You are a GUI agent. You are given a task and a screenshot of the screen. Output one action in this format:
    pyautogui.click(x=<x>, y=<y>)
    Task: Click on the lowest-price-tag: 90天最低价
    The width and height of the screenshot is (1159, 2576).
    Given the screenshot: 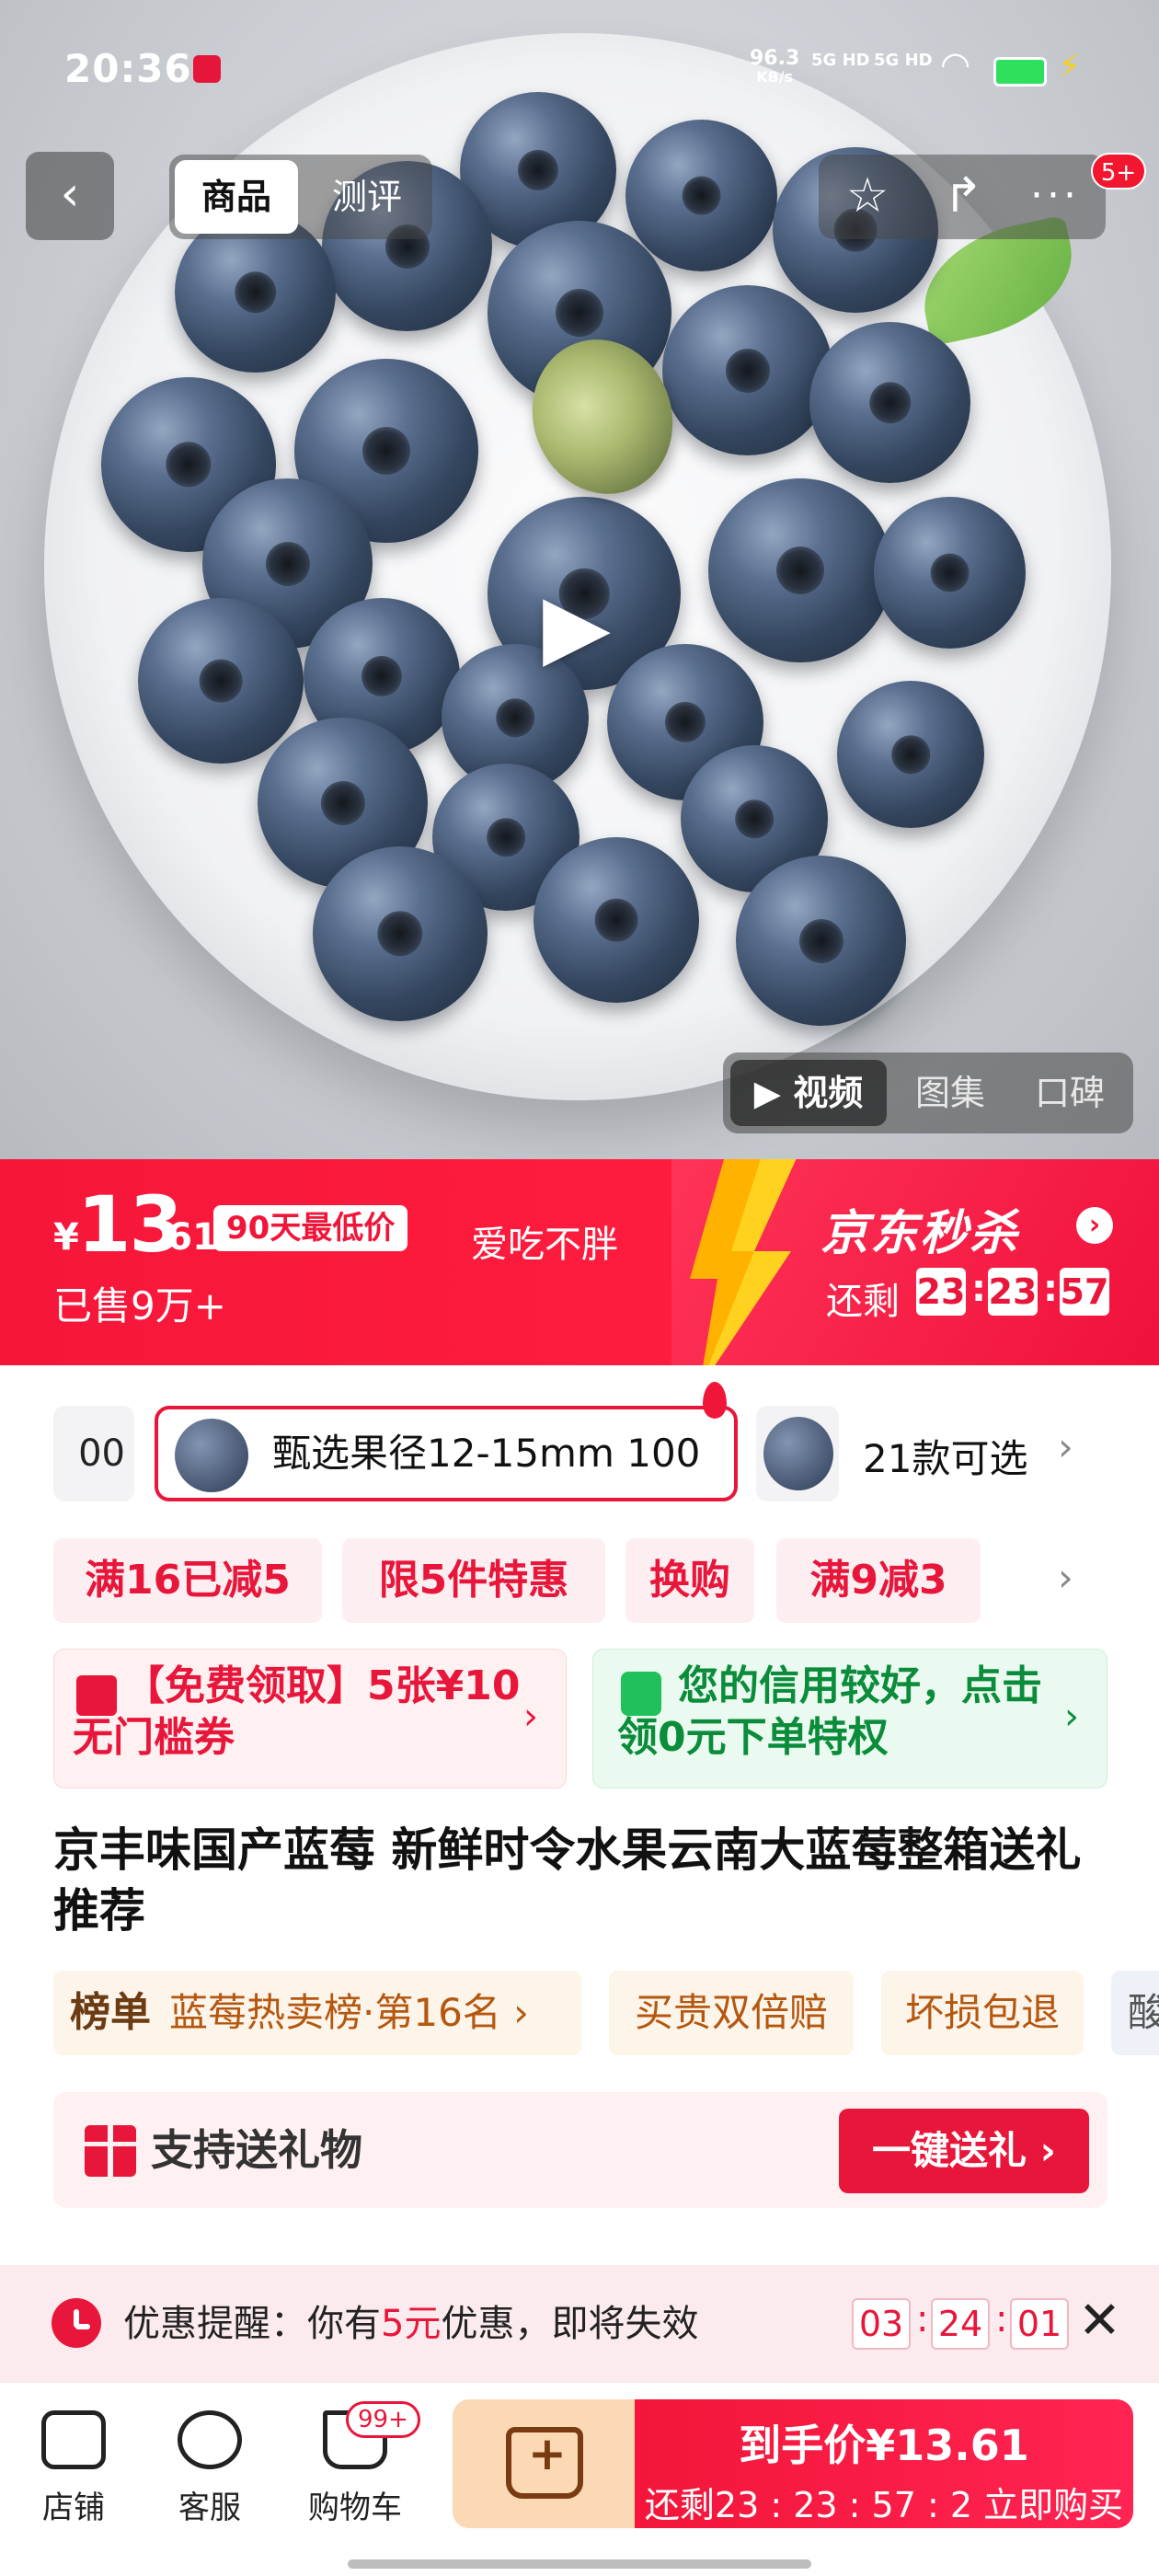 What is the action you would take?
    pyautogui.click(x=310, y=1228)
    